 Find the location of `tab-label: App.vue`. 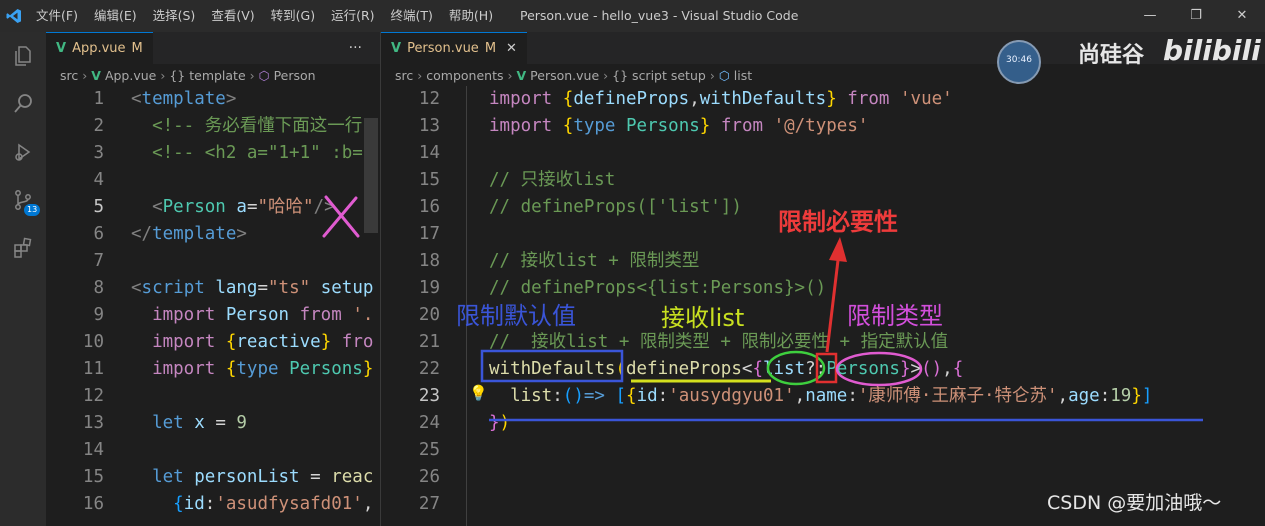

tab-label: App.vue is located at coordinates (99, 48).